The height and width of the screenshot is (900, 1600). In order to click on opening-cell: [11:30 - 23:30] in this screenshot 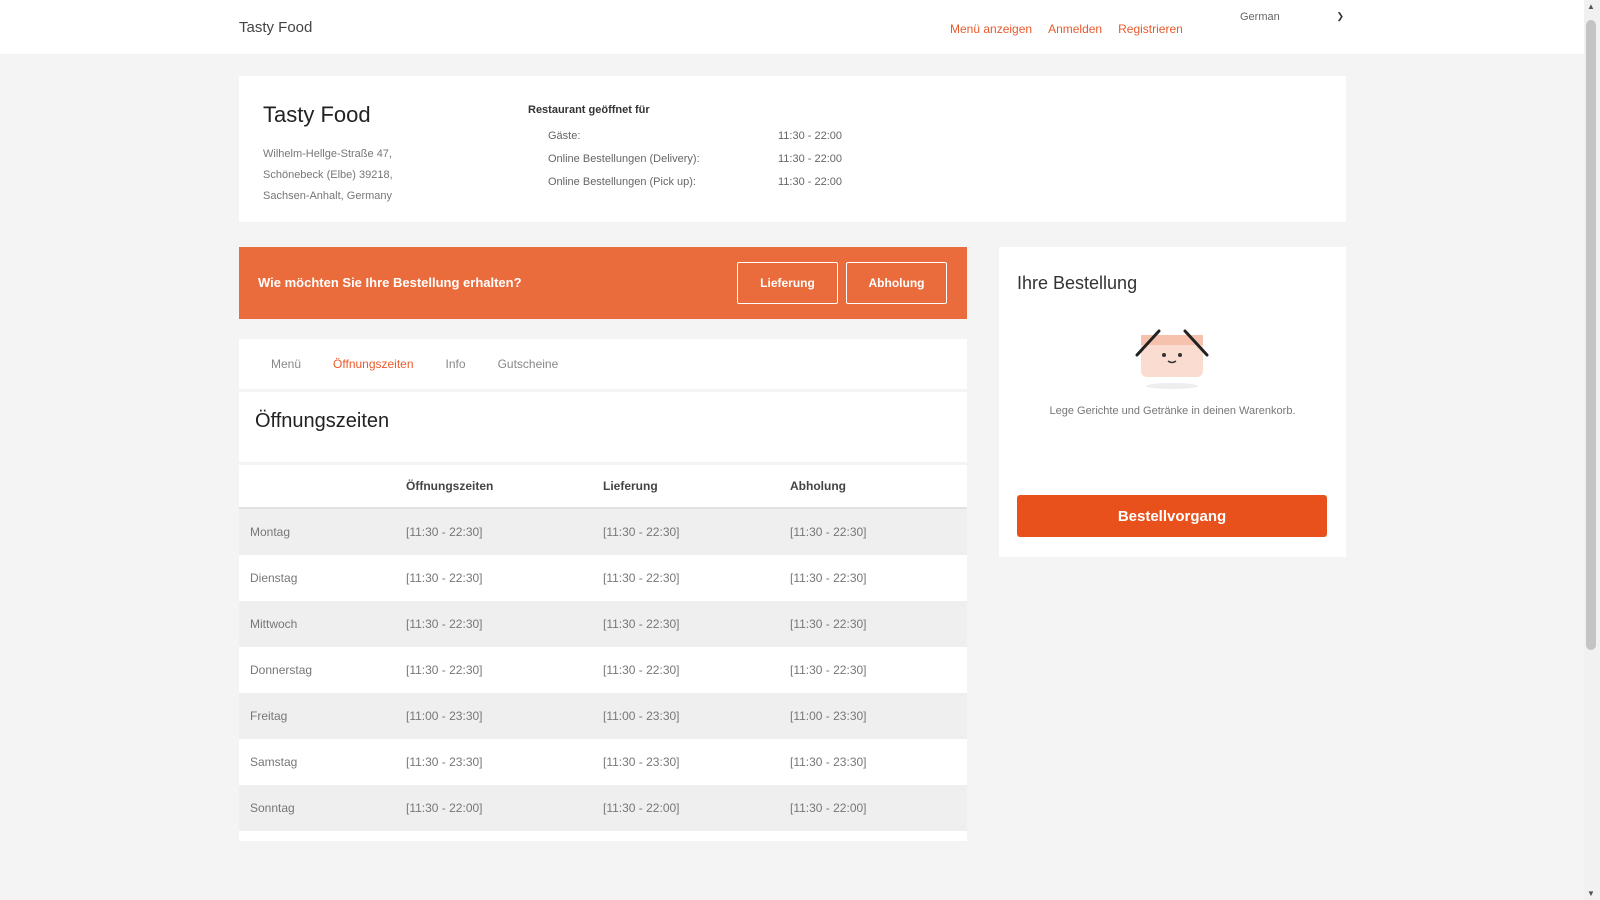, I will do `click(444, 762)`.